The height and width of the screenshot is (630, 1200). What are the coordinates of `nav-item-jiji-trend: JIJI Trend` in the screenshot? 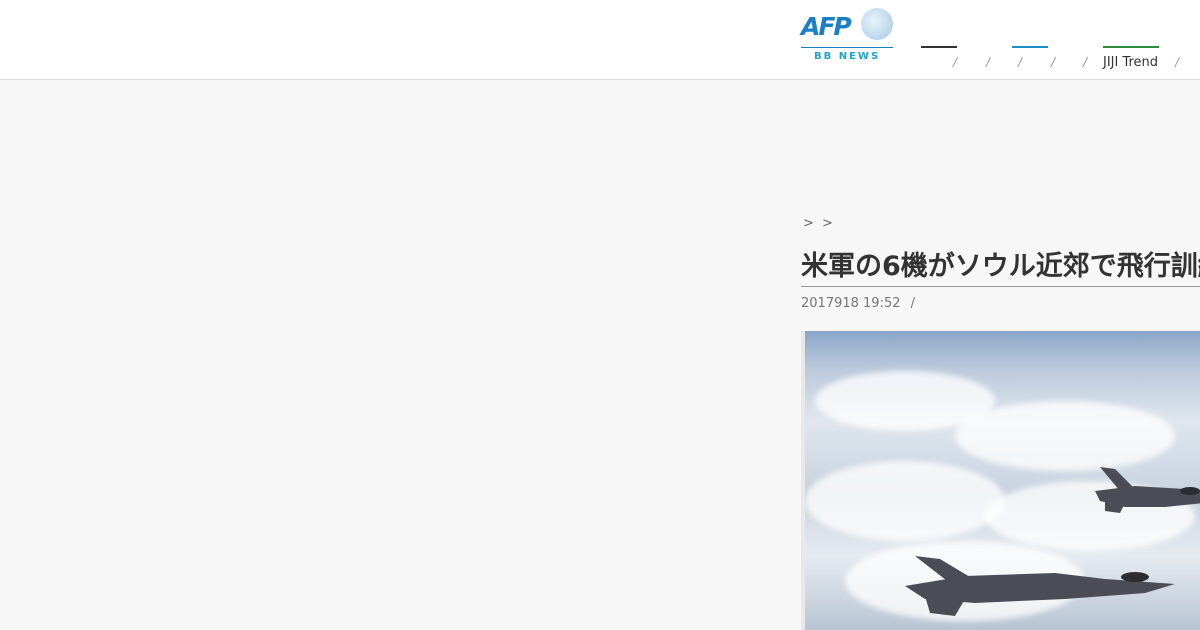 It's located at (1131, 59).